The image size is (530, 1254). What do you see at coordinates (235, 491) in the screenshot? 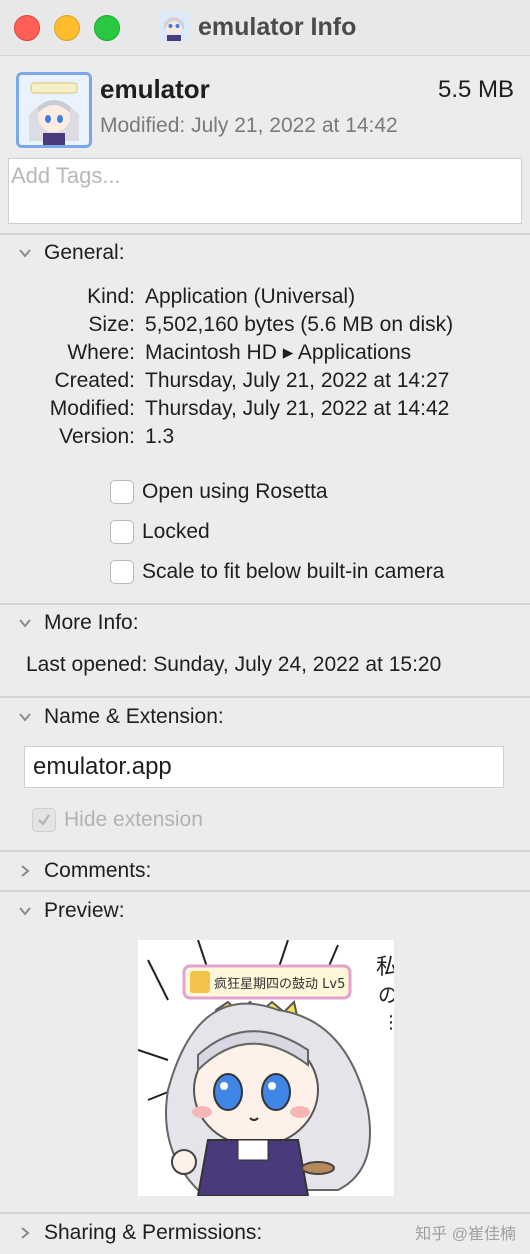
I see `checkbox-label: Open using Rosetta` at bounding box center [235, 491].